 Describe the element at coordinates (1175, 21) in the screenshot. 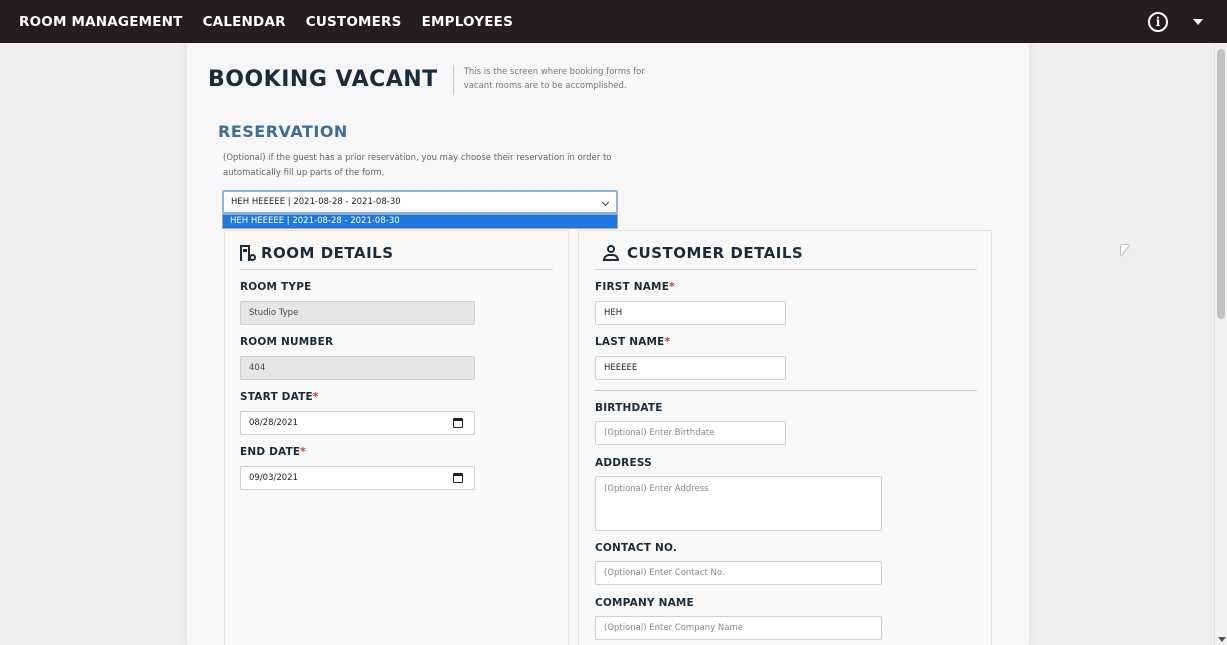

I see `nav-right: i` at that location.